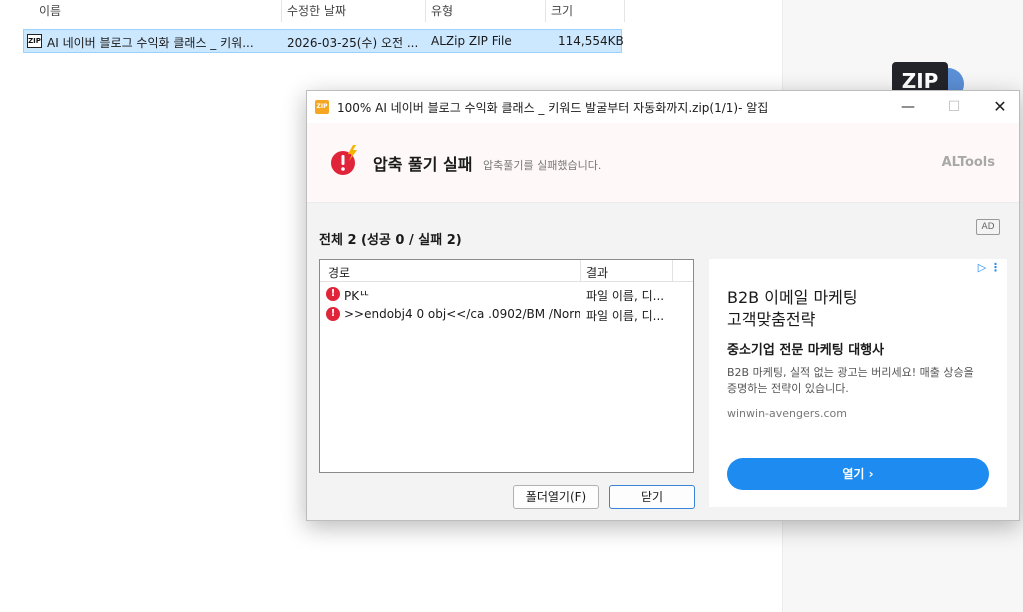 This screenshot has width=1023, height=612. Describe the element at coordinates (556, 497) in the screenshot. I see `open-folder-button: 폴더열기(F)` at that location.